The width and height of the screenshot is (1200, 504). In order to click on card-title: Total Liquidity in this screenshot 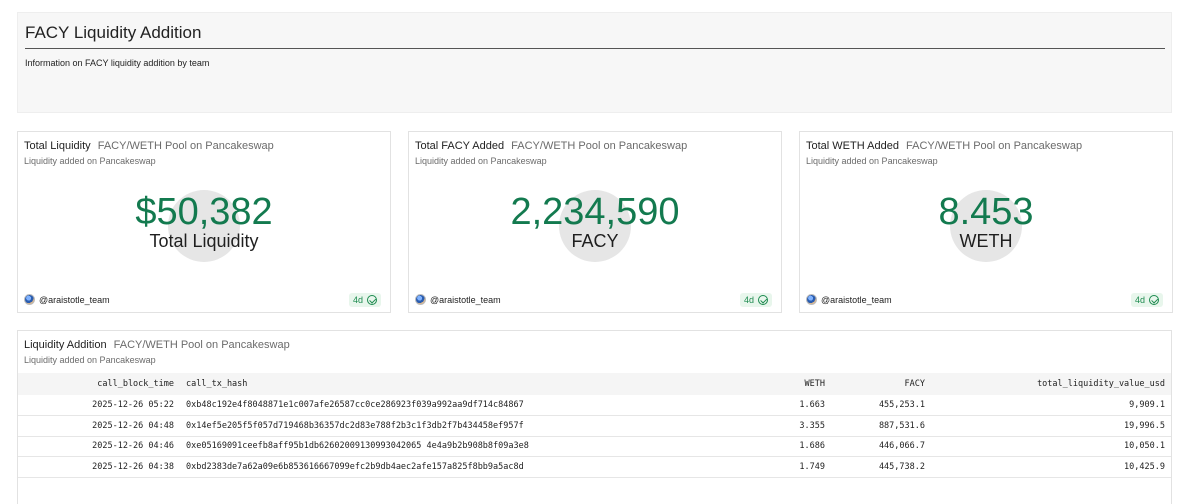, I will do `click(57, 146)`.